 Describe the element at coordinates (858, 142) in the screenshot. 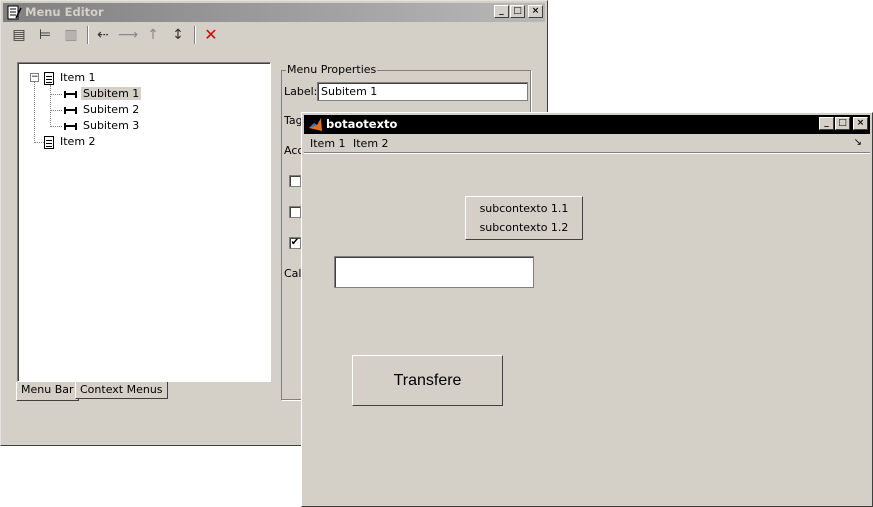

I see `dock-icon: ↘` at that location.